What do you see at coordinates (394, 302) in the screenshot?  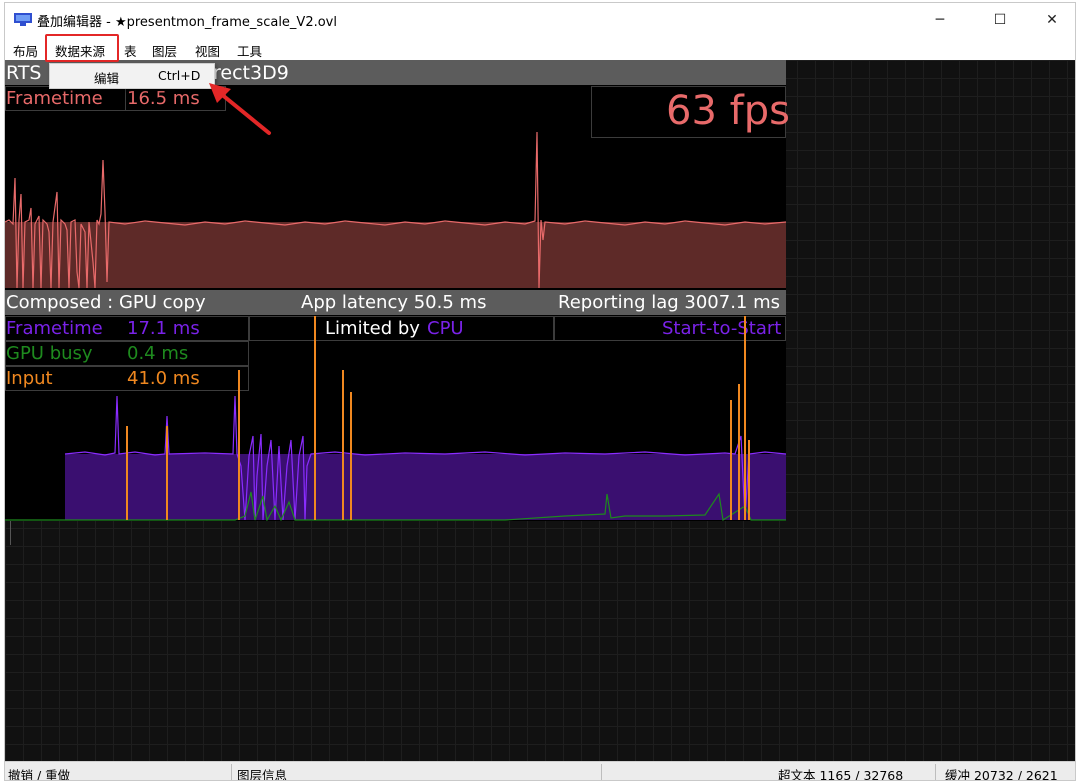 I see `app-latency-label: App latency 50.5 ms` at bounding box center [394, 302].